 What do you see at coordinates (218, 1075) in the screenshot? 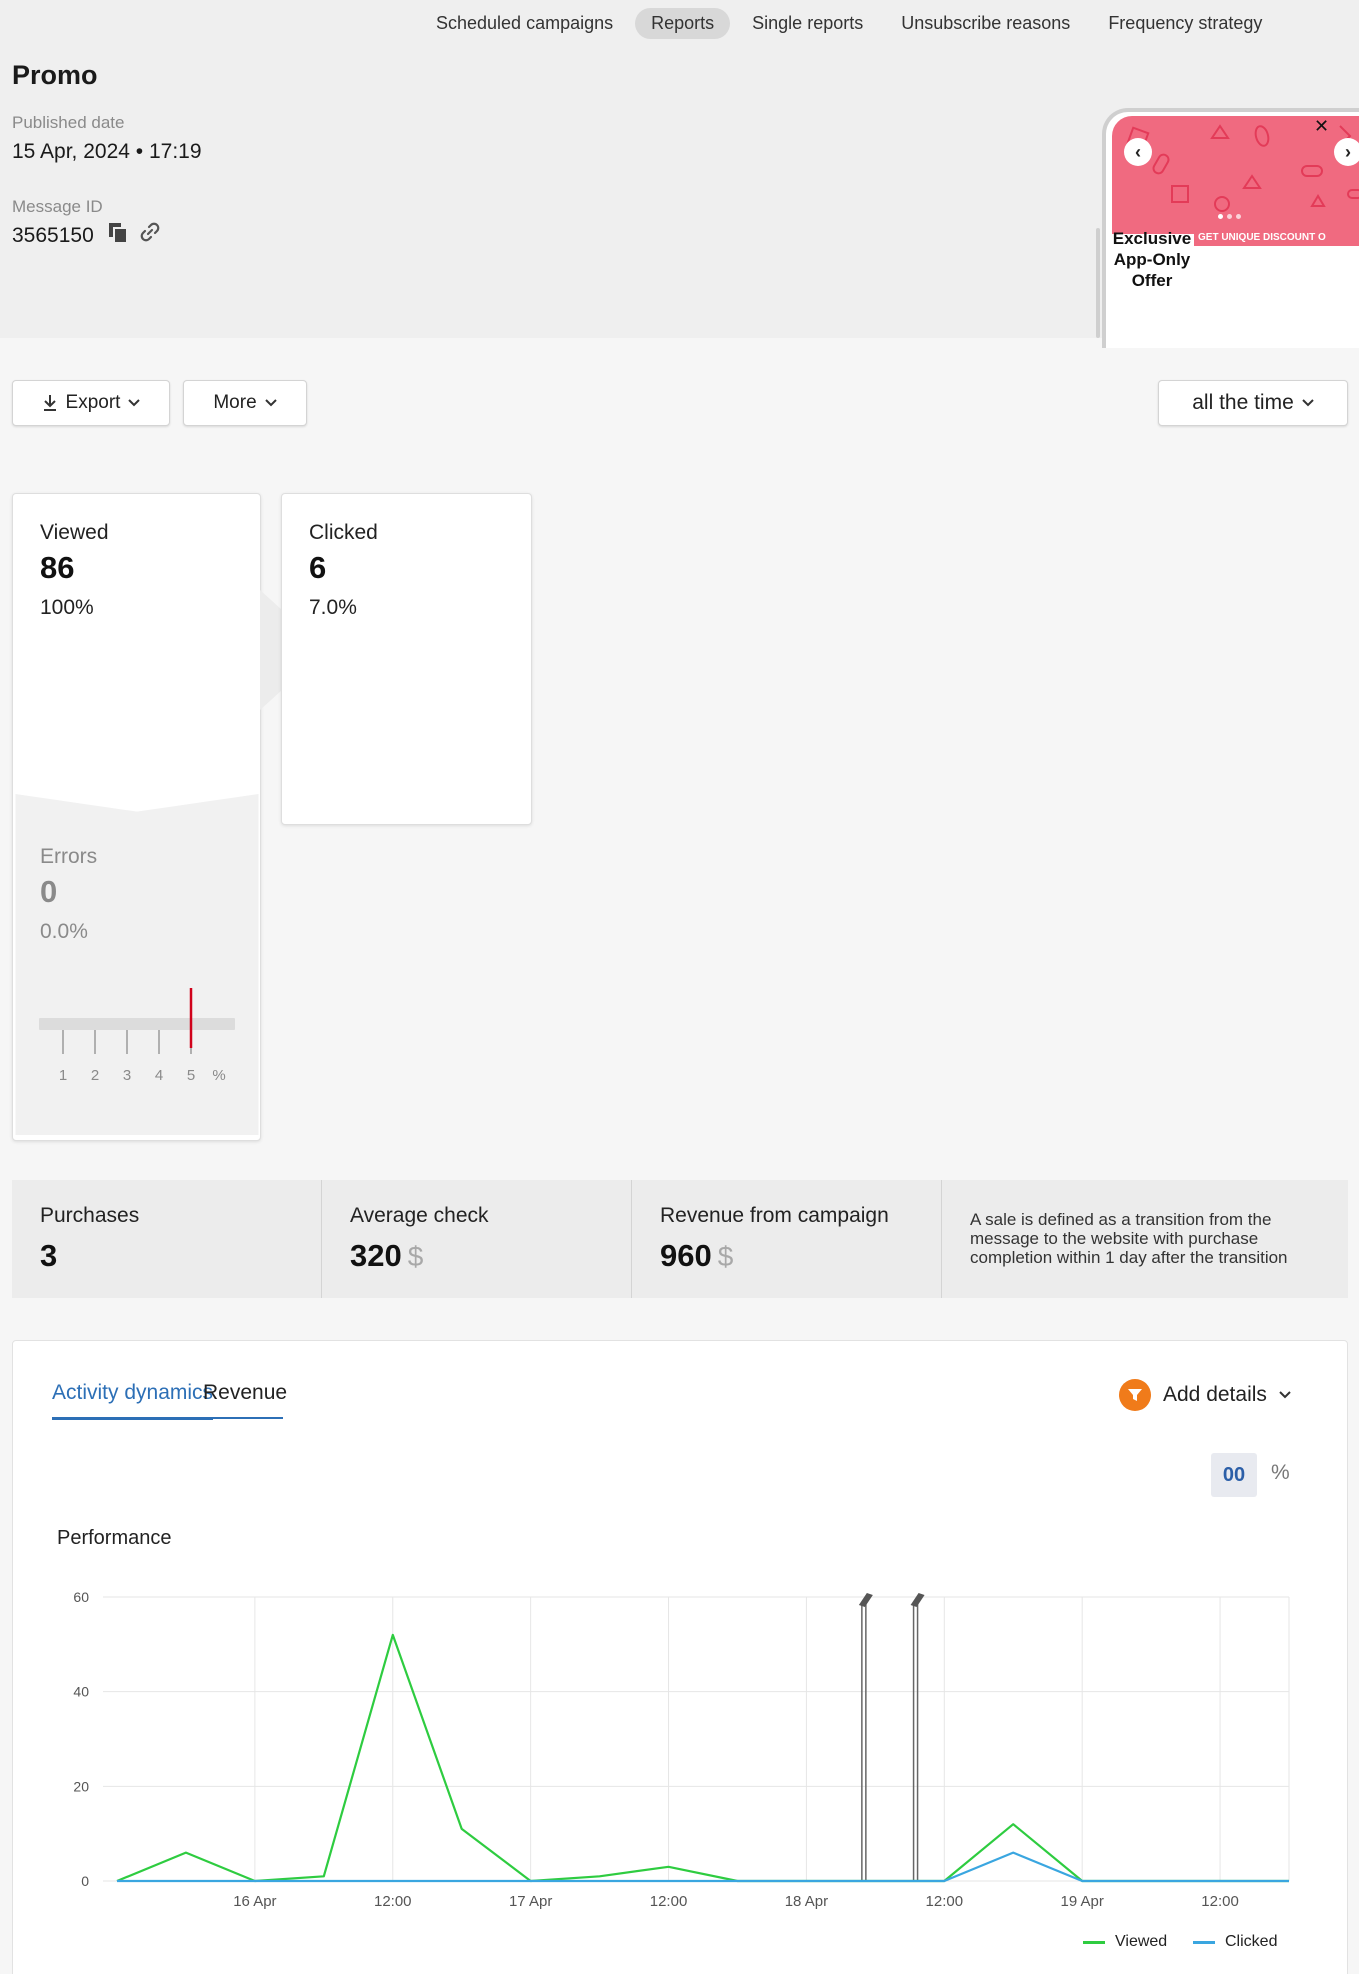
I see `scale-unit: %` at bounding box center [218, 1075].